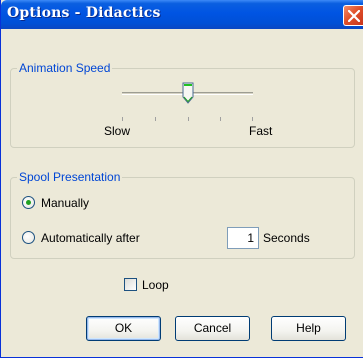 This screenshot has width=363, height=358. What do you see at coordinates (117, 131) in the screenshot?
I see `slow-label: Slow` at bounding box center [117, 131].